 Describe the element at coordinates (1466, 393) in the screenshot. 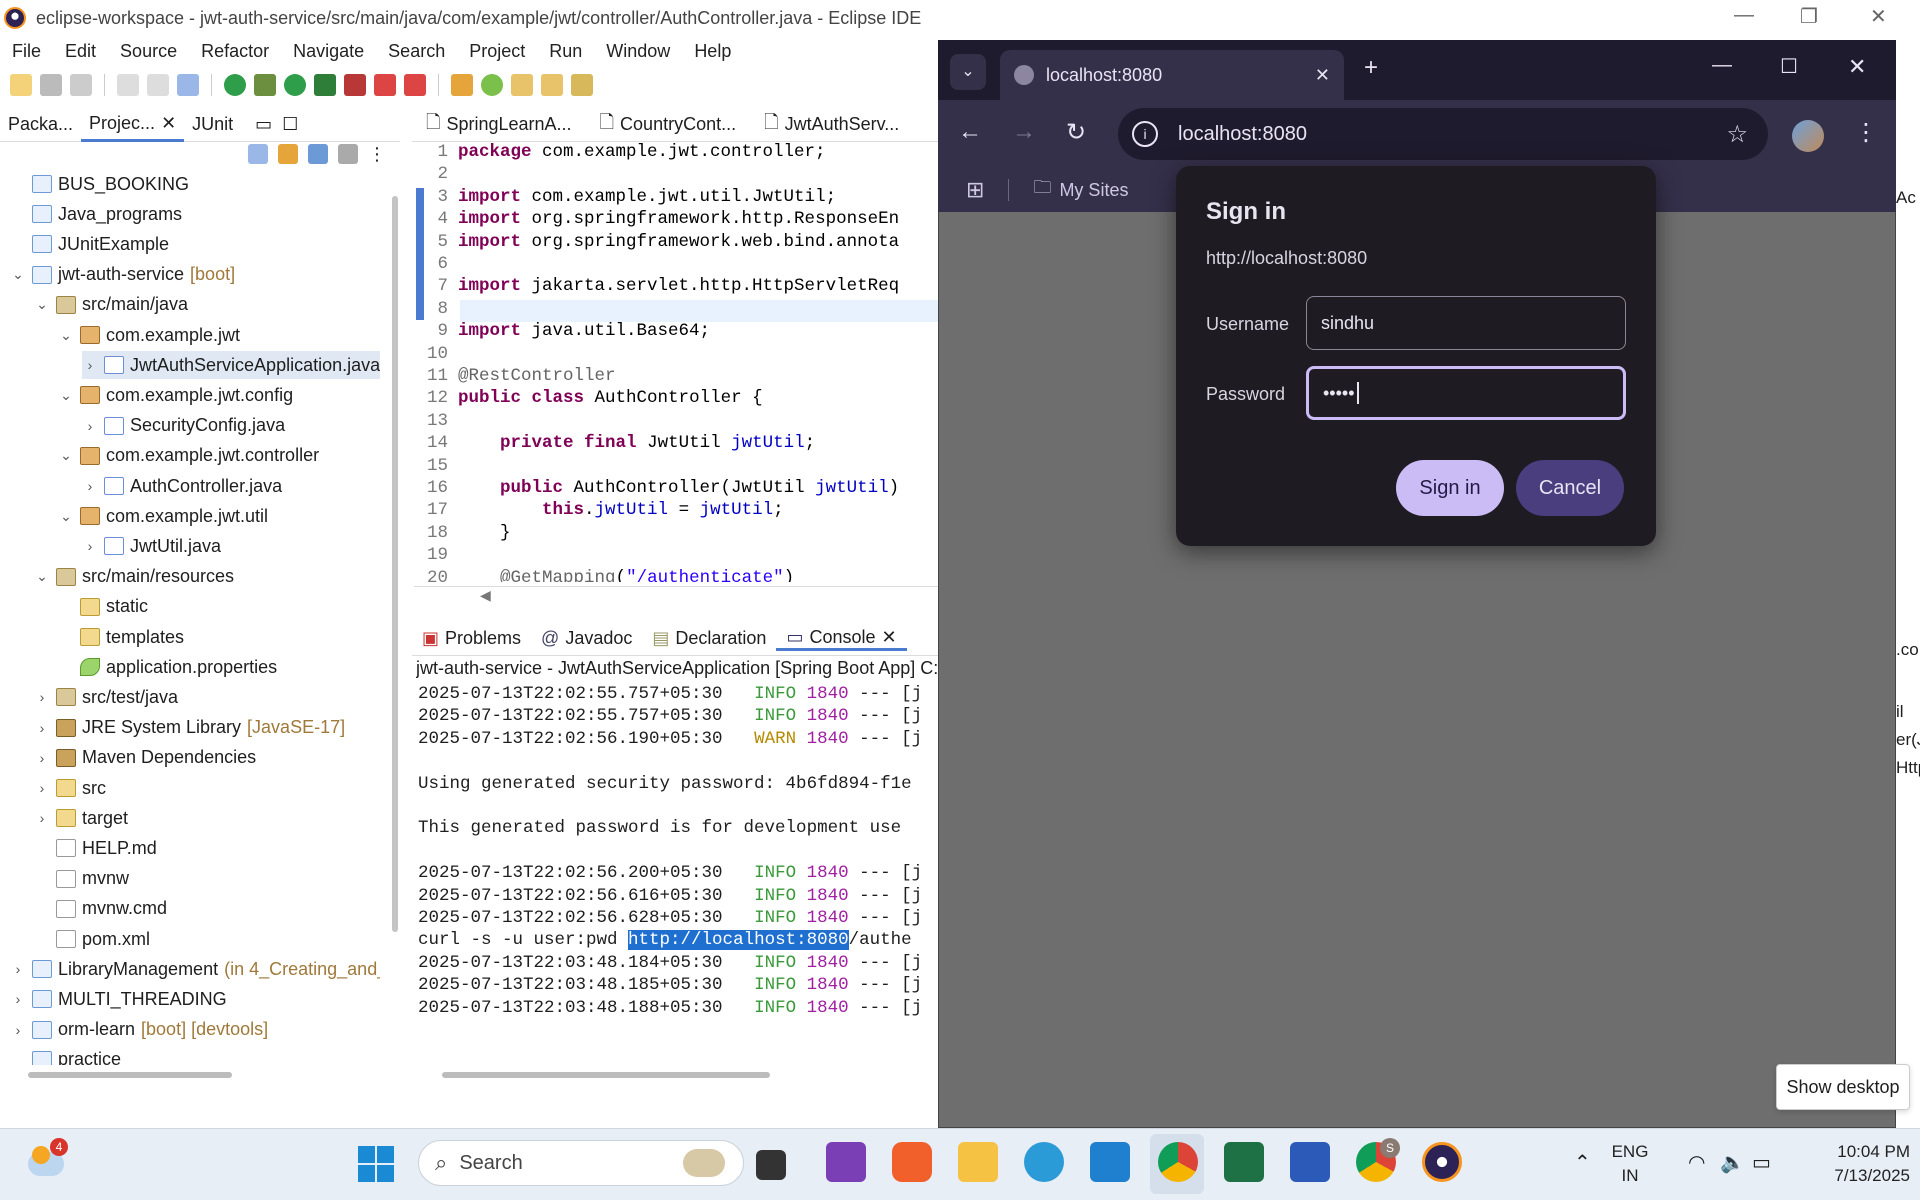

I see `password-field: •••••` at that location.